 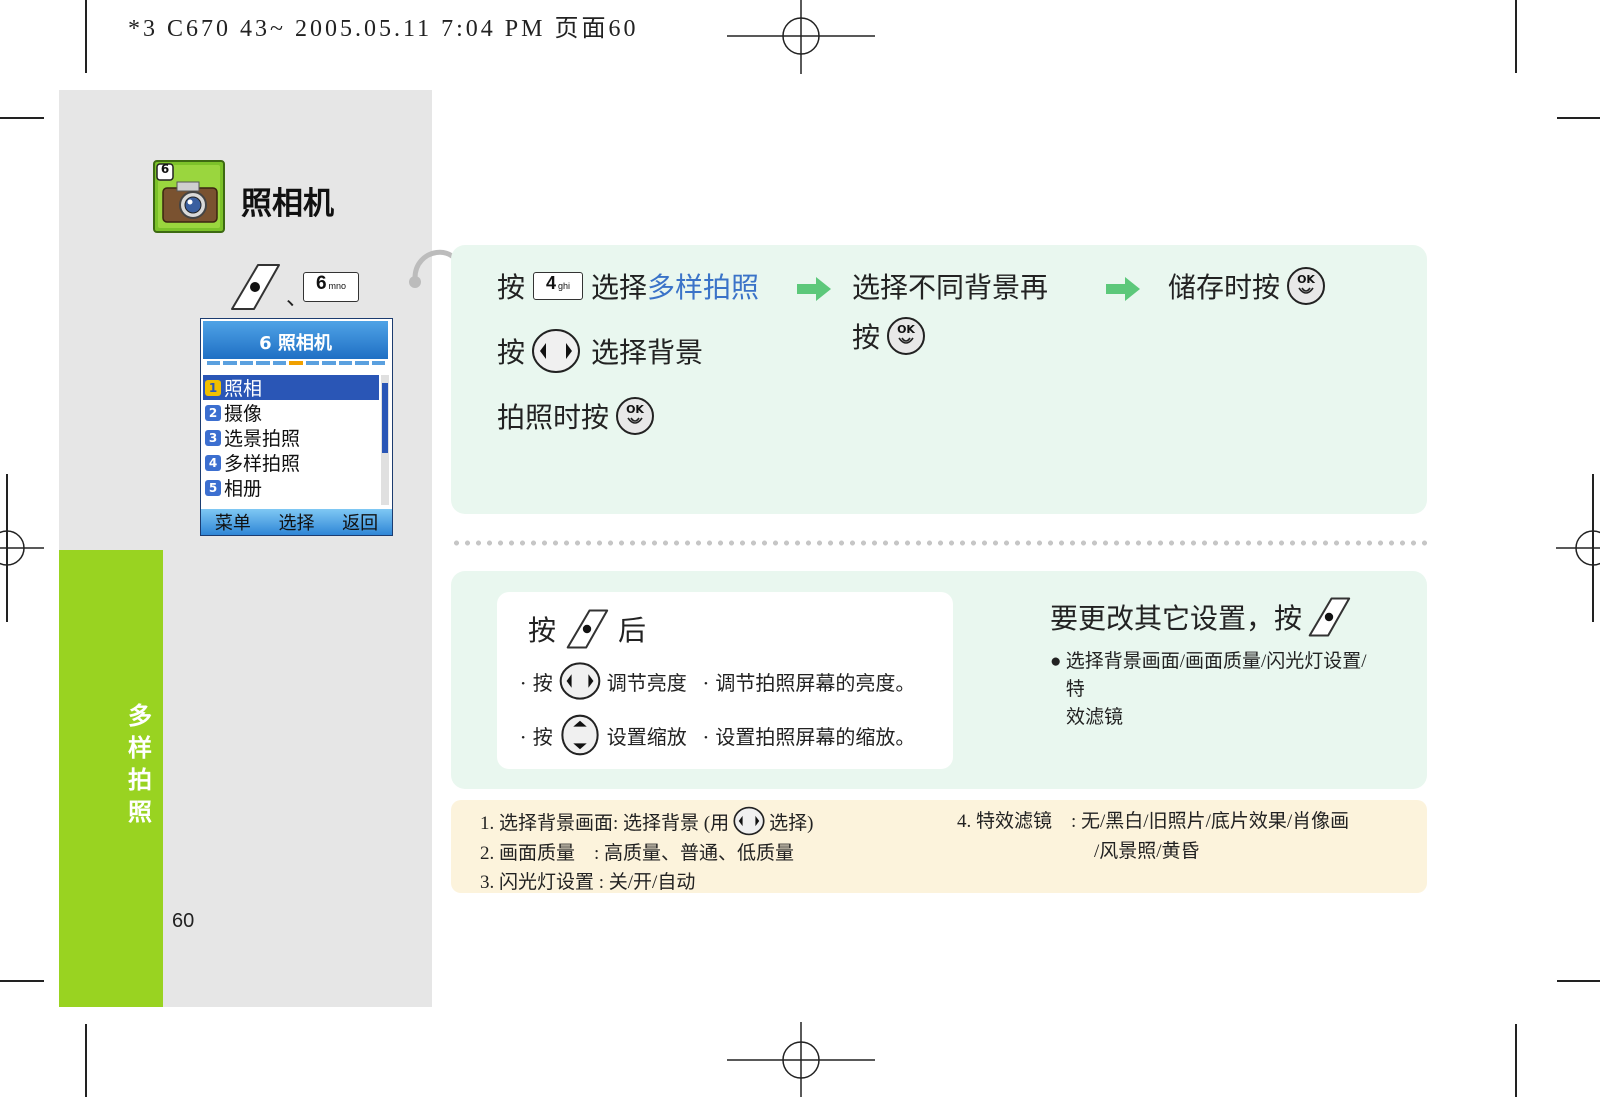 What do you see at coordinates (801, 1059) in the screenshot?
I see `registration-mark-bottom` at bounding box center [801, 1059].